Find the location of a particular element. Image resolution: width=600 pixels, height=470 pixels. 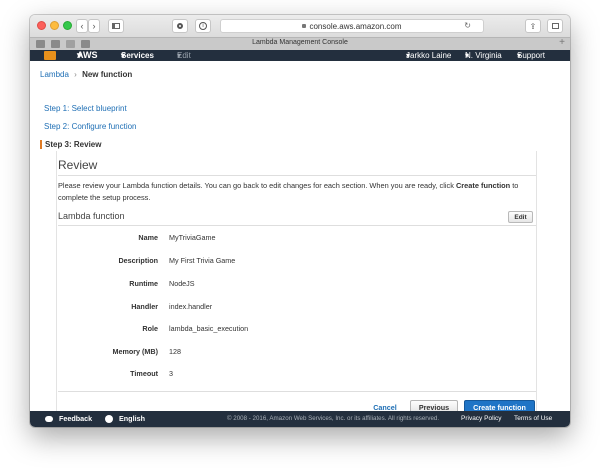

forward-button: › is located at coordinates (94, 26).